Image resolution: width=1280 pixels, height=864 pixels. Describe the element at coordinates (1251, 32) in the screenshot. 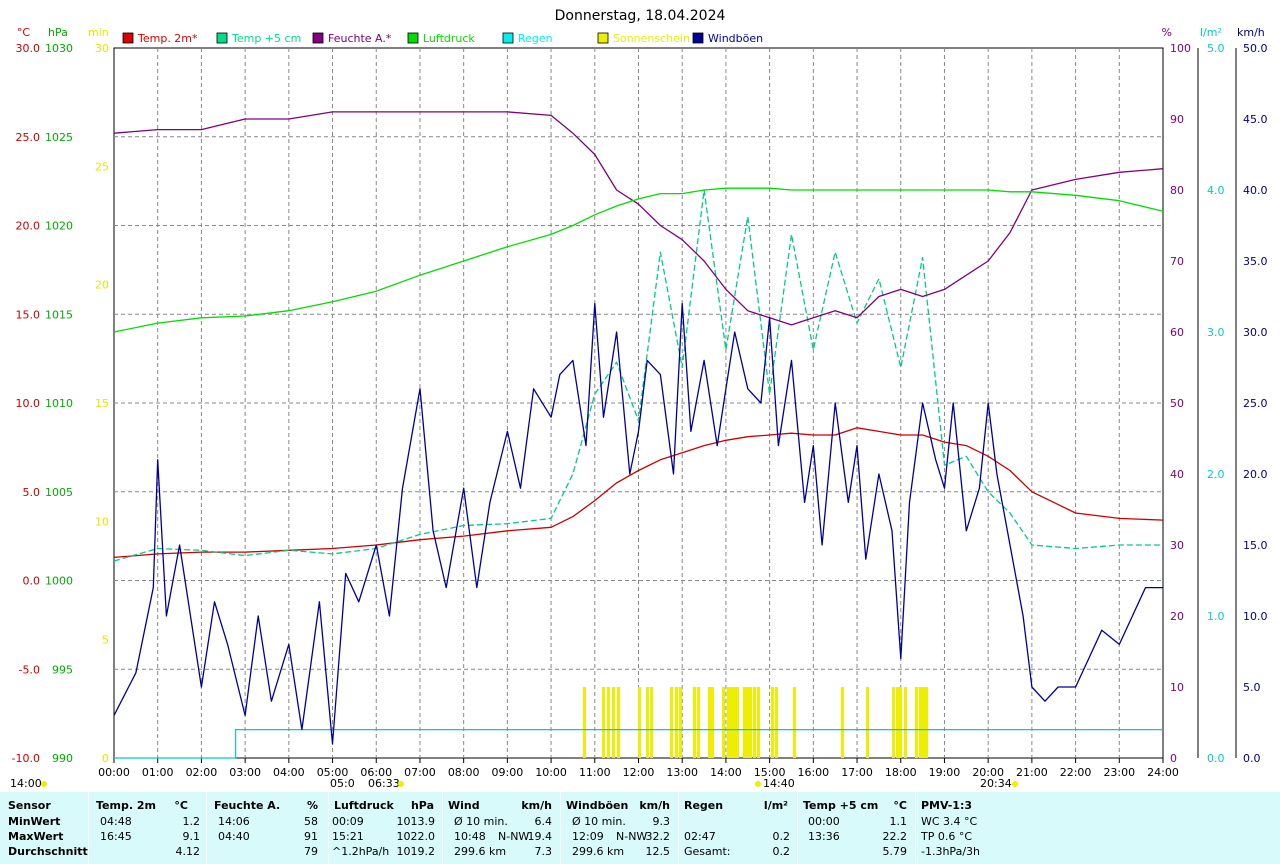

I see `axis-title-wind_kmh: km/h` at that location.